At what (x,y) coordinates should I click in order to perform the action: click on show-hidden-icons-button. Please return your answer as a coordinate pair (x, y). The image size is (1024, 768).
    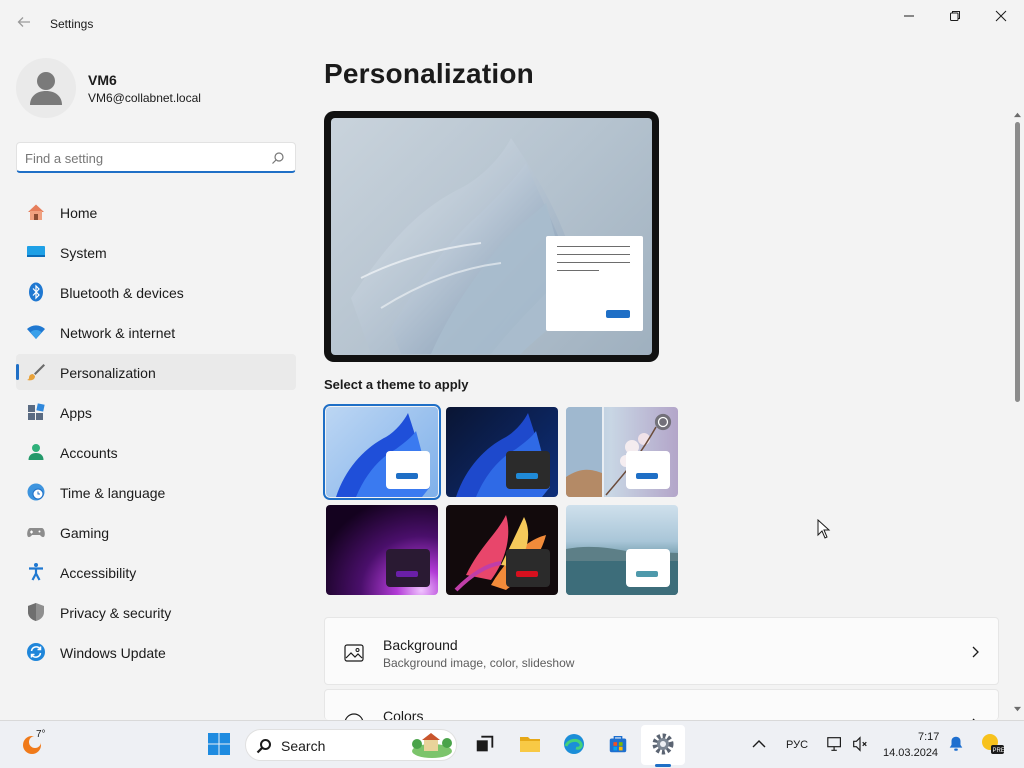
    Looking at the image, I should click on (759, 744).